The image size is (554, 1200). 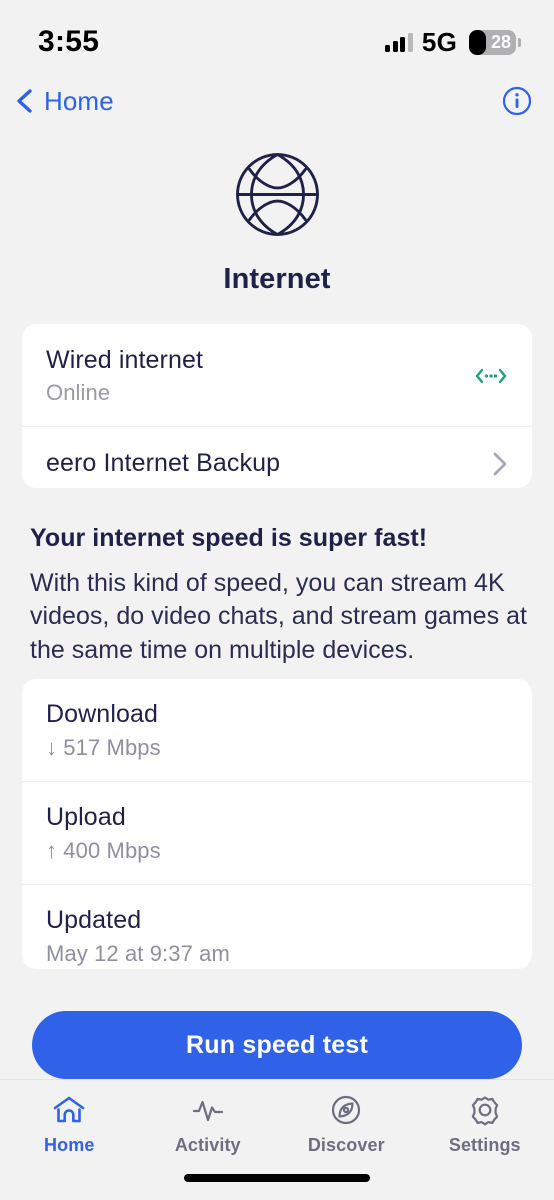 What do you see at coordinates (207, 1111) in the screenshot?
I see `pulse-icon` at bounding box center [207, 1111].